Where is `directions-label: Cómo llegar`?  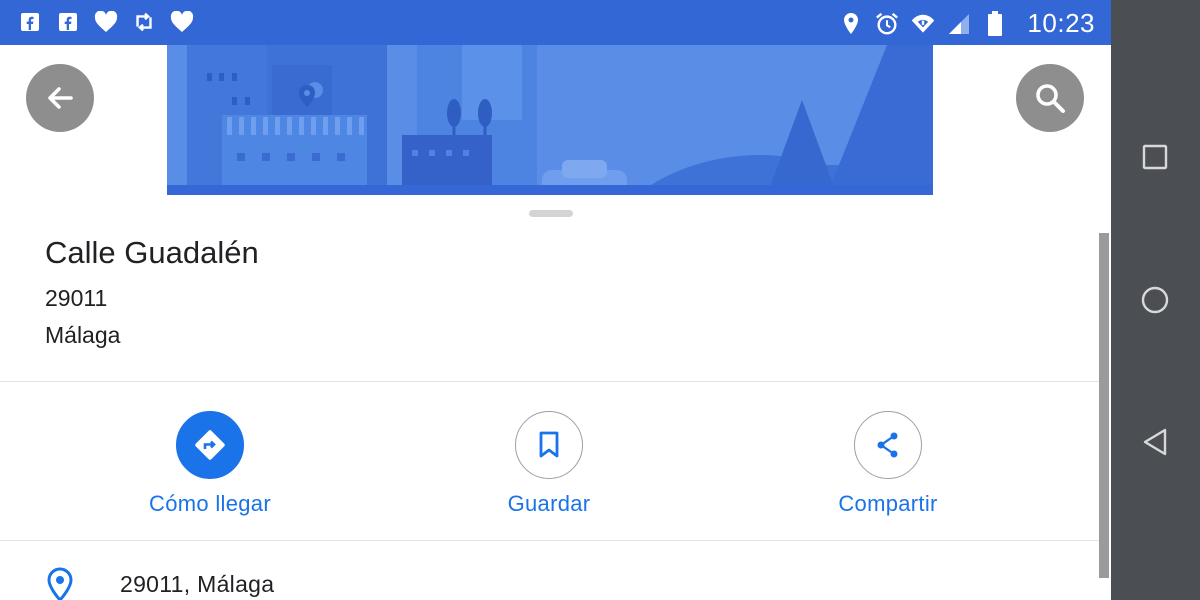
directions-label: Cómo llegar is located at coordinates (210, 503).